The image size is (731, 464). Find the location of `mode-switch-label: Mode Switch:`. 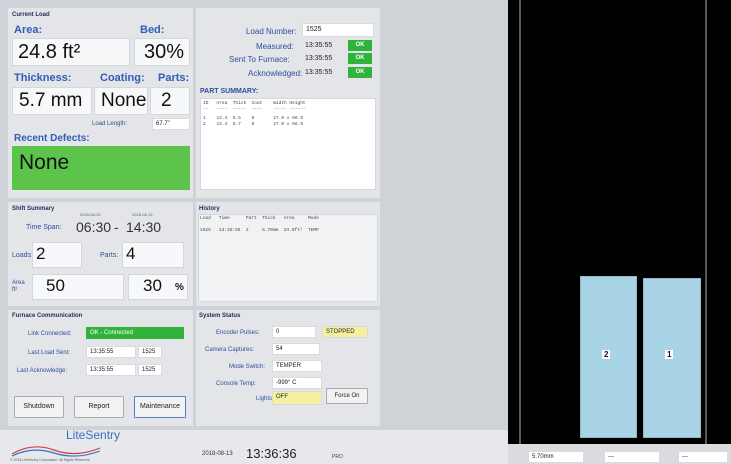

mode-switch-label: Mode Switch: is located at coordinates (247, 367).